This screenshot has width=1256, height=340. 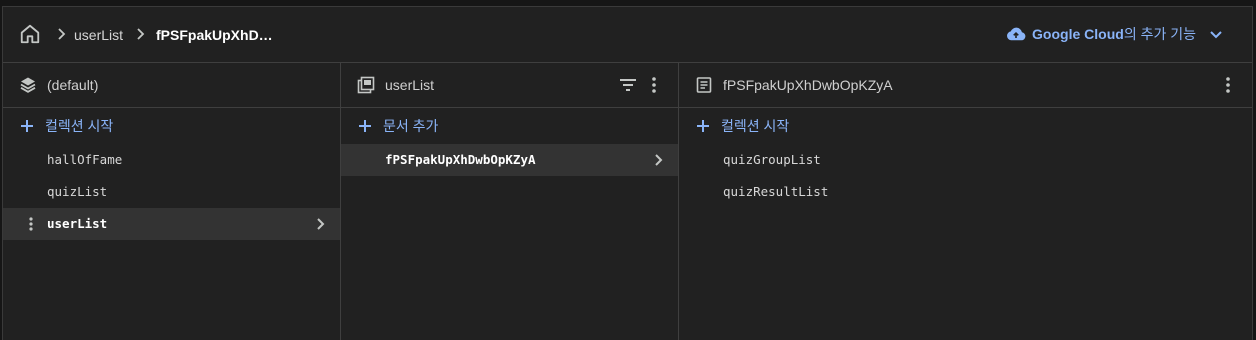 I want to click on stack-icon, so click(x=28, y=85).